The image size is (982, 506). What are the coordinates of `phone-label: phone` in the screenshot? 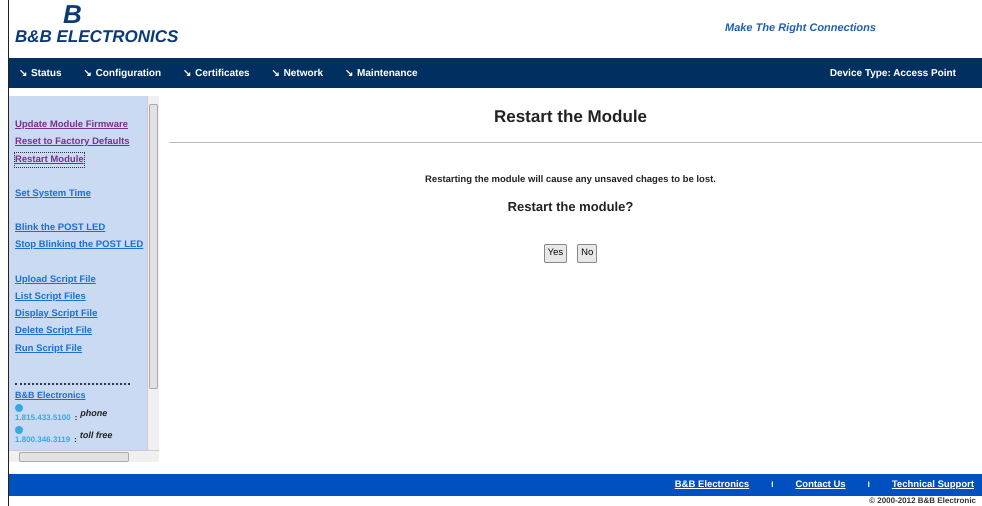 It's located at (94, 413).